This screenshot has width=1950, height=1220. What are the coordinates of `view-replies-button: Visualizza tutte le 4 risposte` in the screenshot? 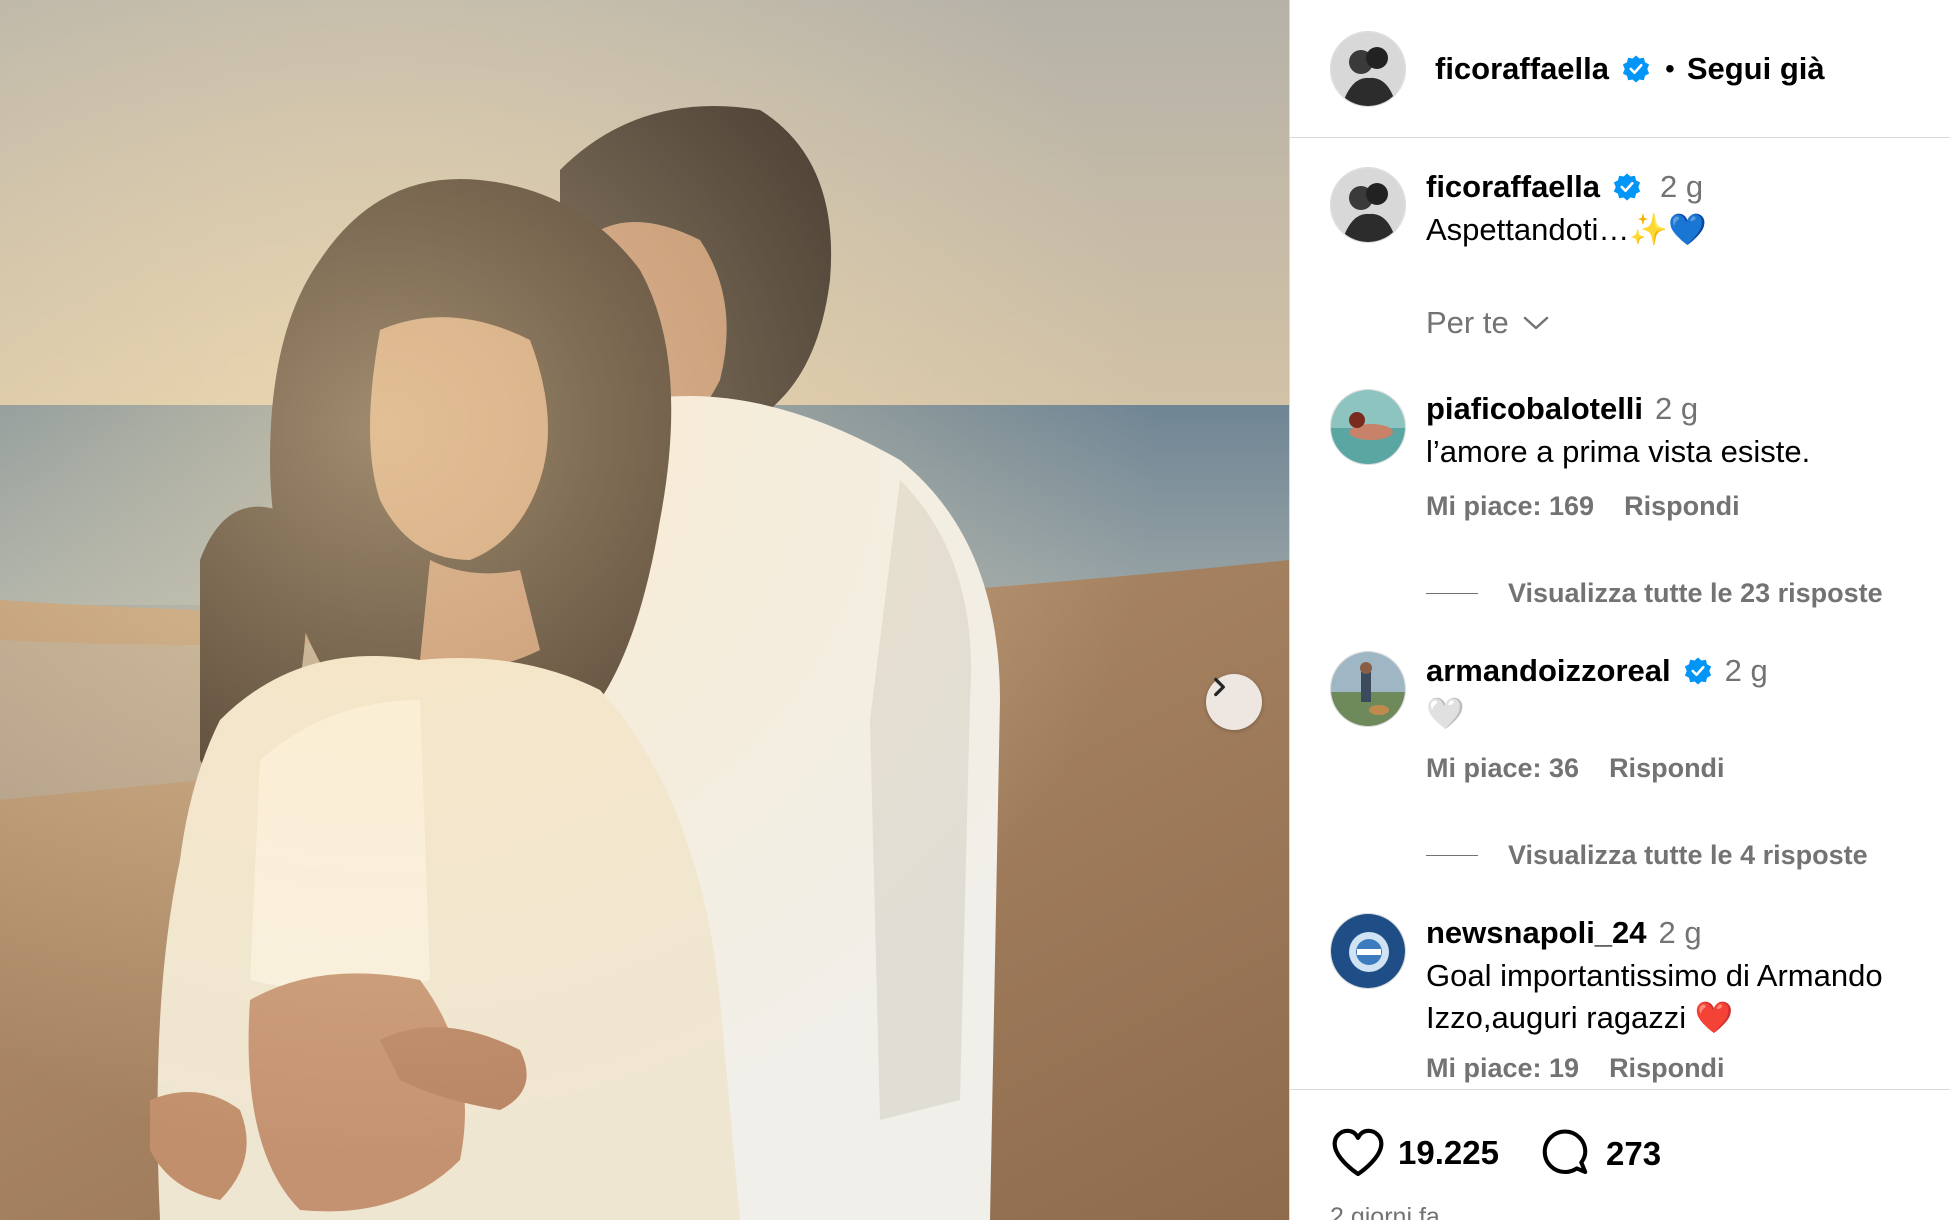 It's located at (1647, 855).